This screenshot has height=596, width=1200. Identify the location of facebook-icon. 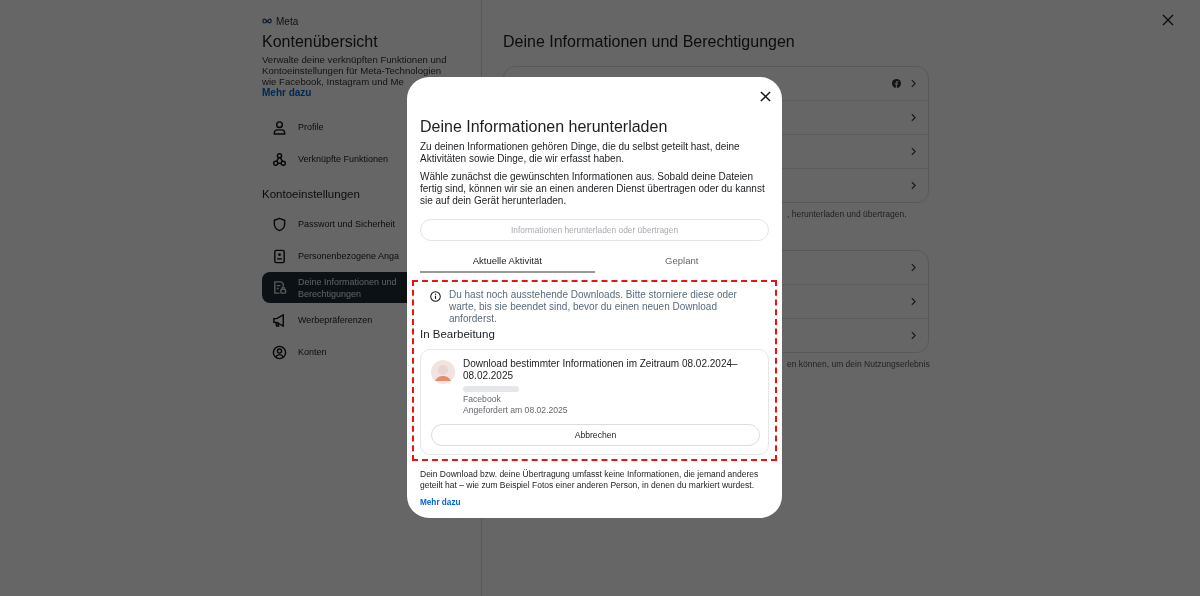
(896, 83).